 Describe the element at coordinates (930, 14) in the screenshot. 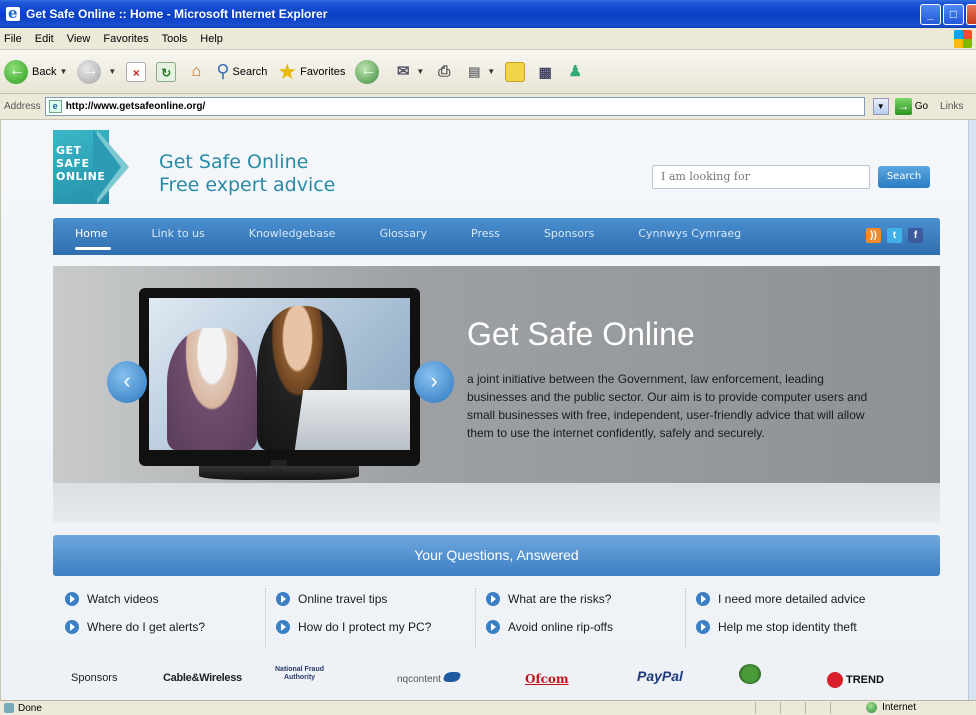

I see `minimize-button: _` at that location.